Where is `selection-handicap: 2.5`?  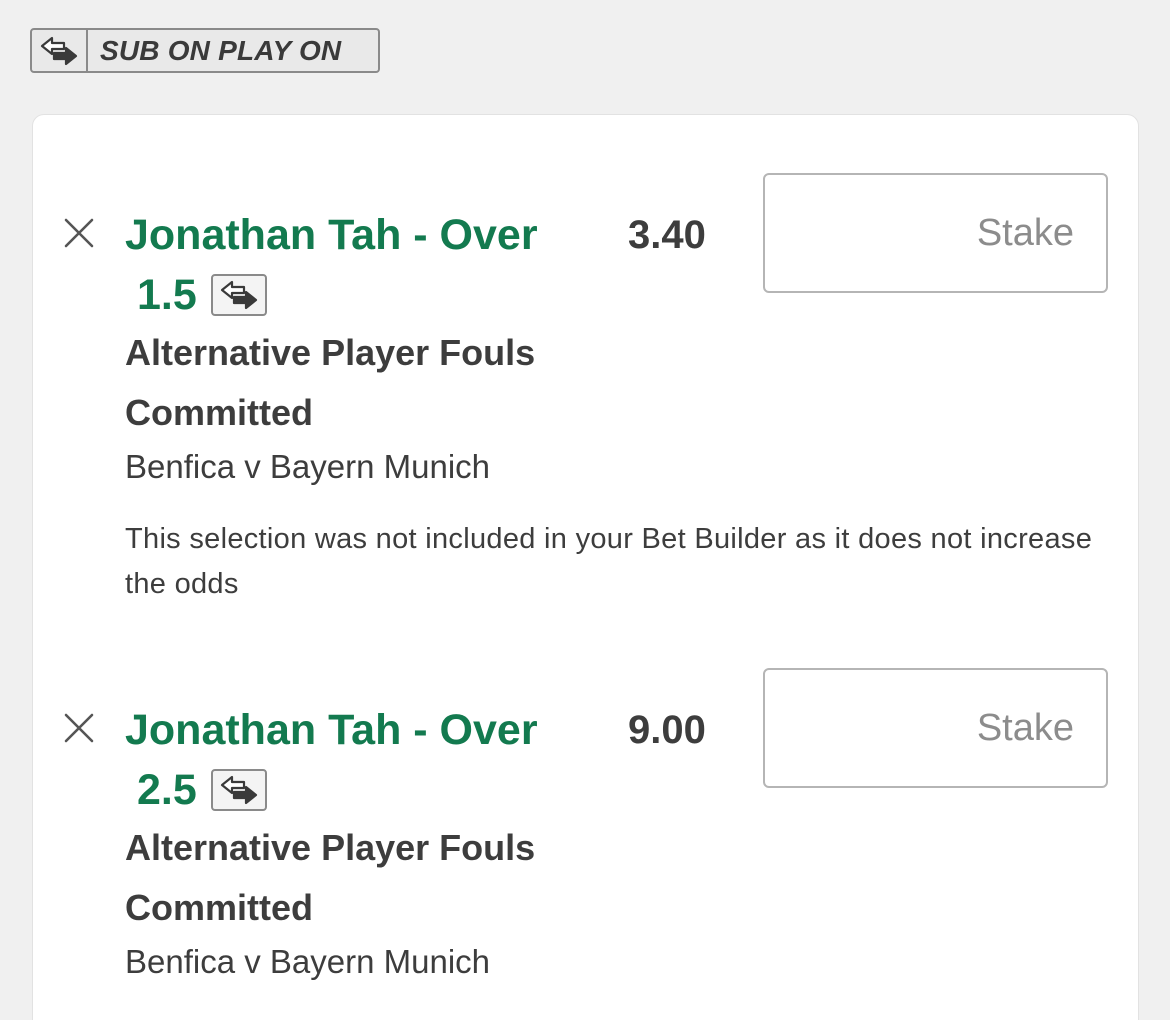 selection-handicap: 2.5 is located at coordinates (167, 790).